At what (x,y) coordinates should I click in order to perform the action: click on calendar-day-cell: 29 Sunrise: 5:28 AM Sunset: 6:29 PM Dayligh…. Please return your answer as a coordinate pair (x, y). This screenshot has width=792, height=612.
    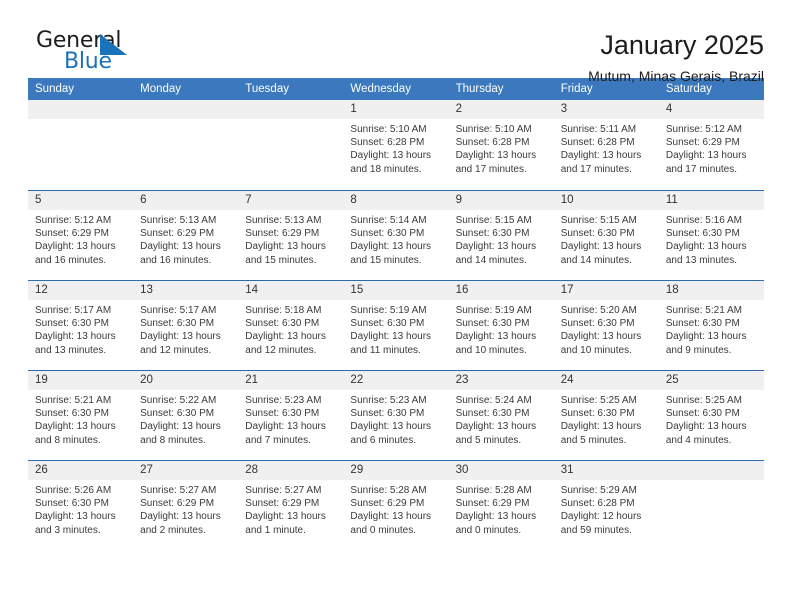
    Looking at the image, I should click on (396, 505).